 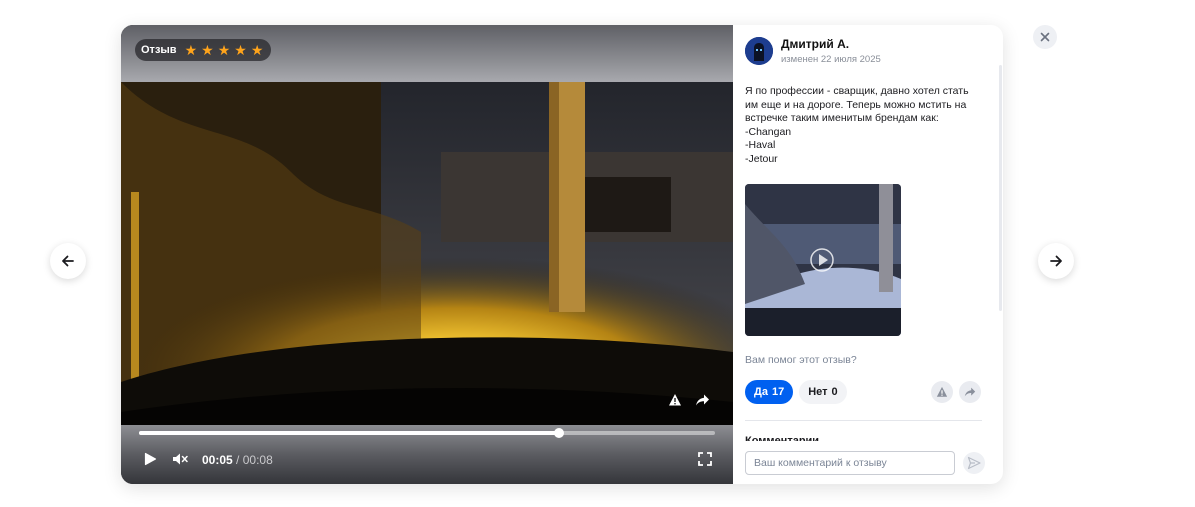 What do you see at coordinates (768, 131) in the screenshot?
I see `review-text-line: -Changan` at bounding box center [768, 131].